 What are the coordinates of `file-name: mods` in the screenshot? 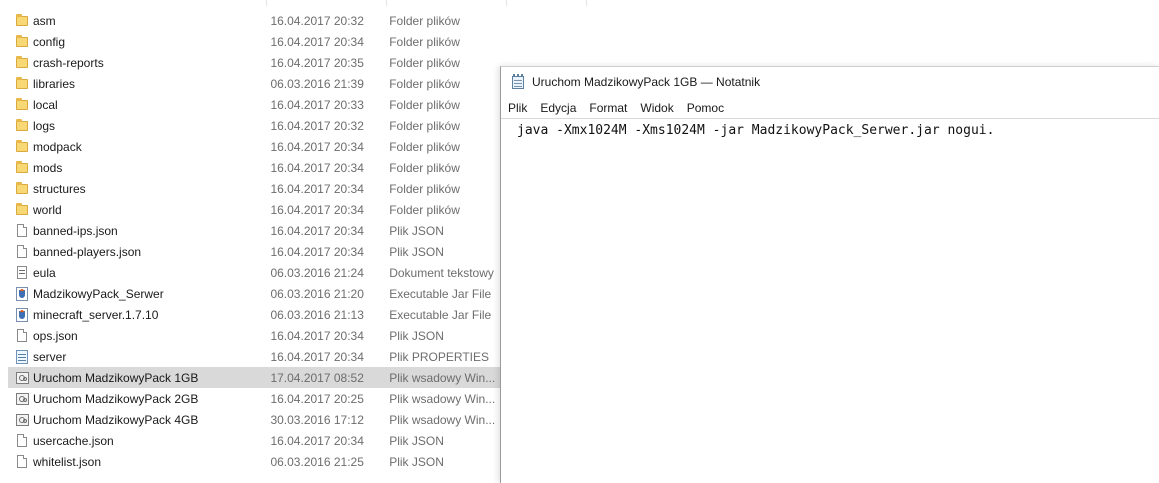 It's located at (48, 167).